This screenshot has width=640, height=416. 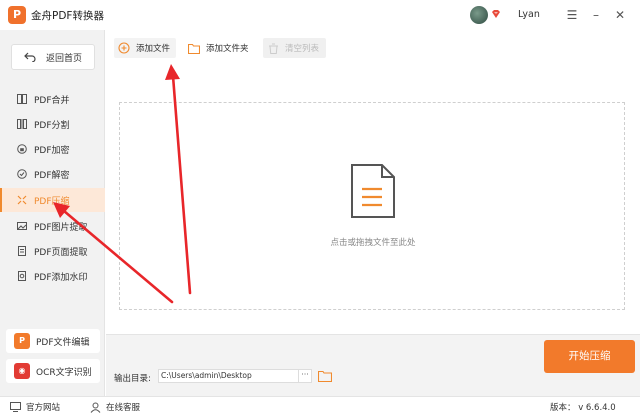 I want to click on ocr-icon: ◉, so click(x=22, y=371).